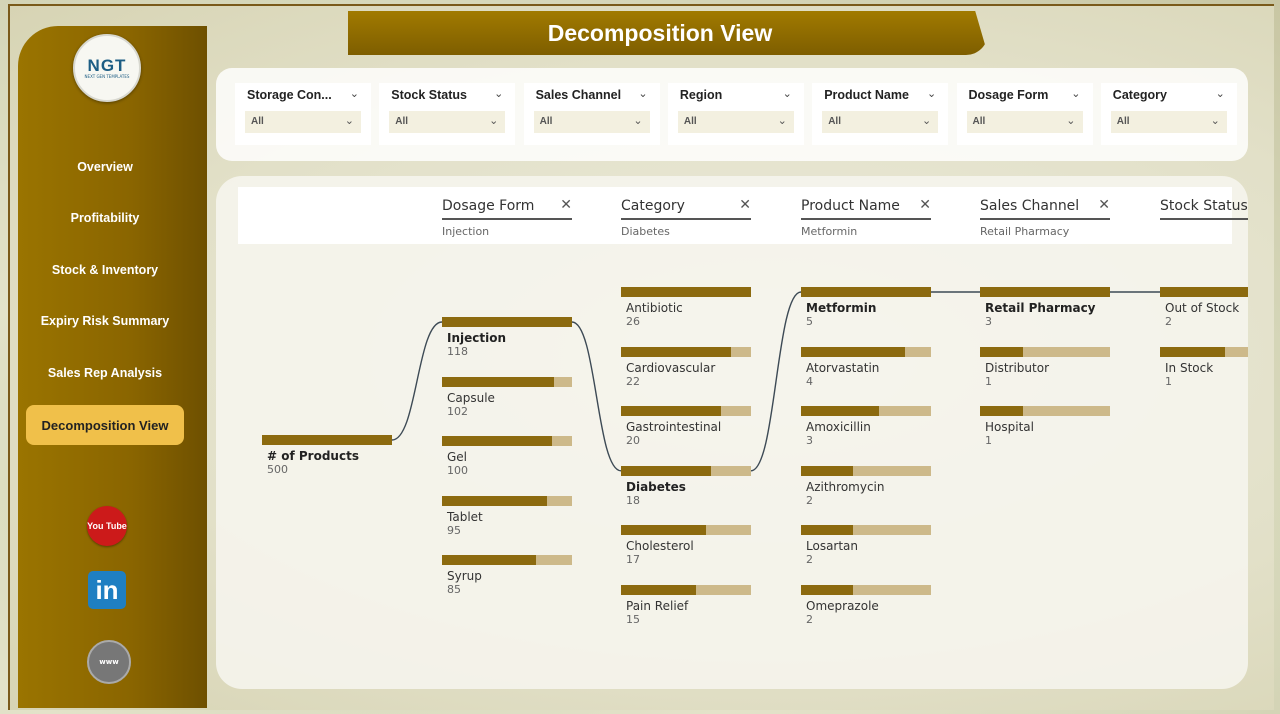 Image resolution: width=1280 pixels, height=714 pixels. I want to click on sidebar-item-sales-rep-analysis: Sales Rep Analysis, so click(105, 373).